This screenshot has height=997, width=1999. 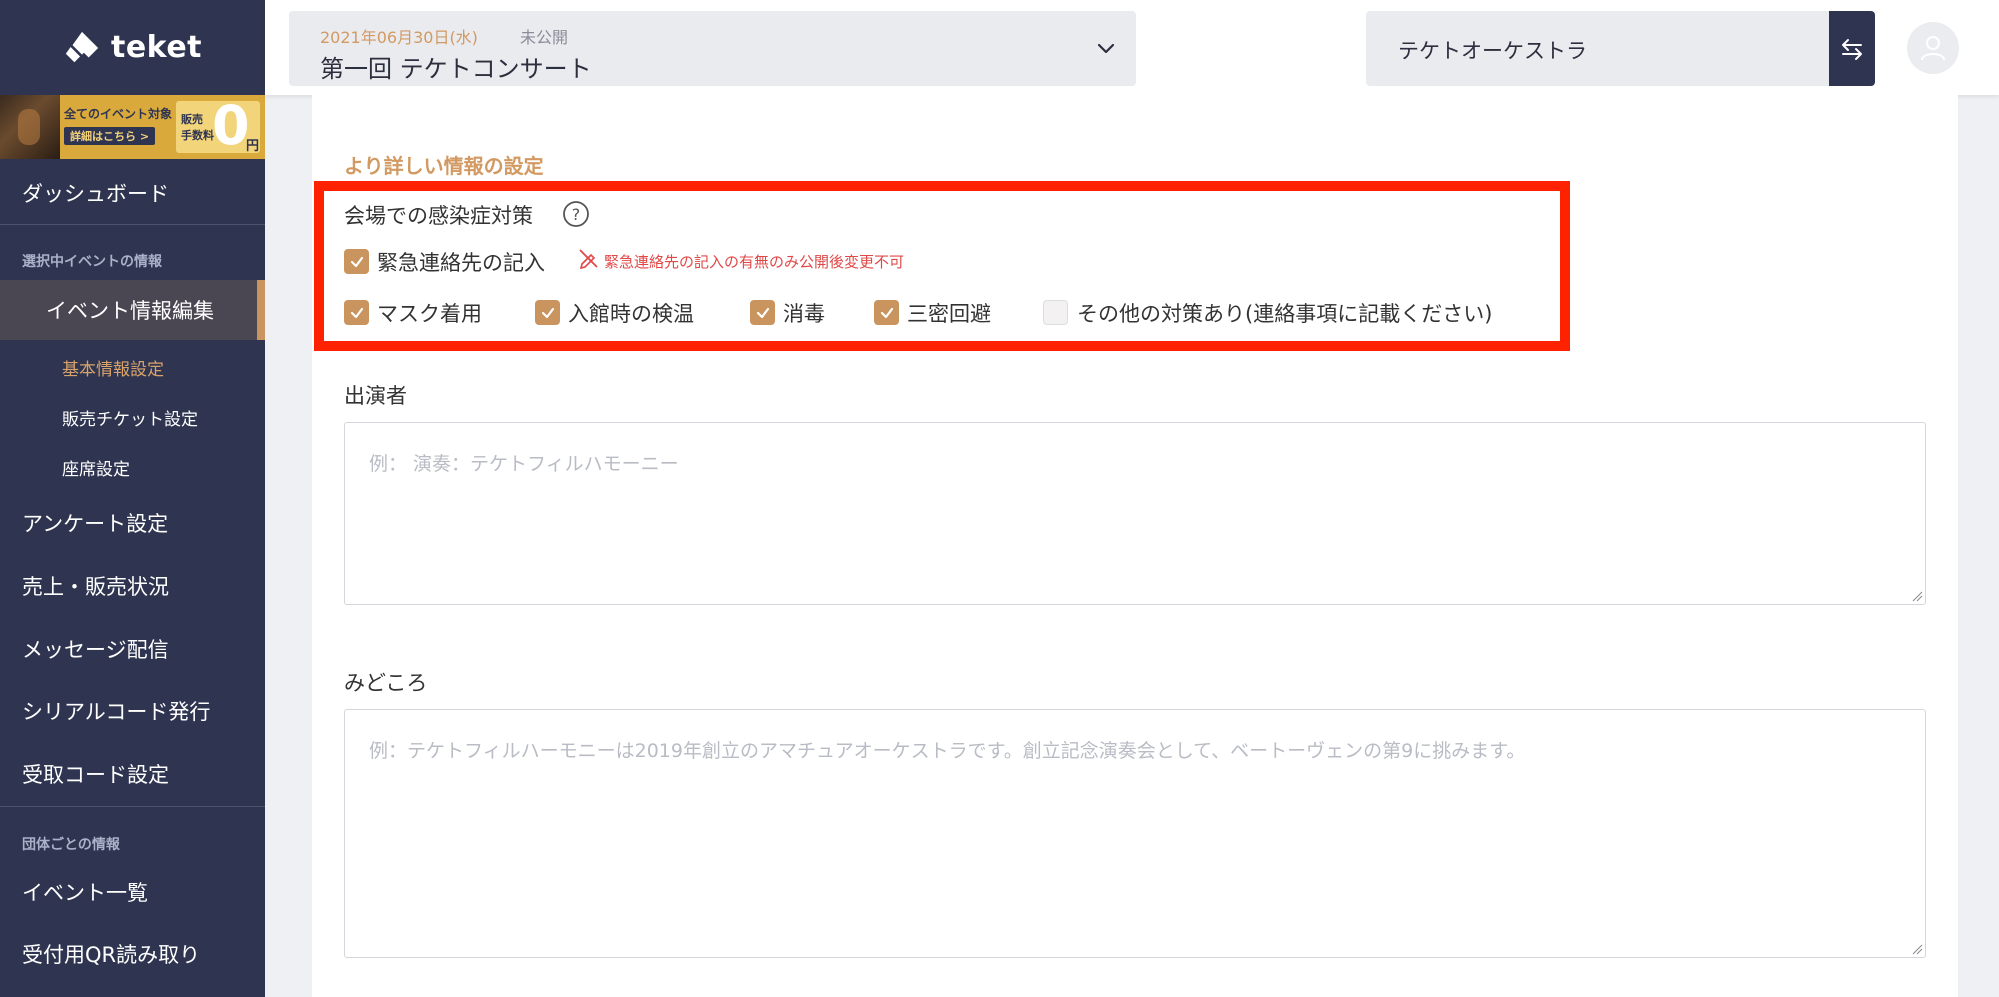 What do you see at coordinates (231, 126) in the screenshot?
I see `banner-zero: 0` at bounding box center [231, 126].